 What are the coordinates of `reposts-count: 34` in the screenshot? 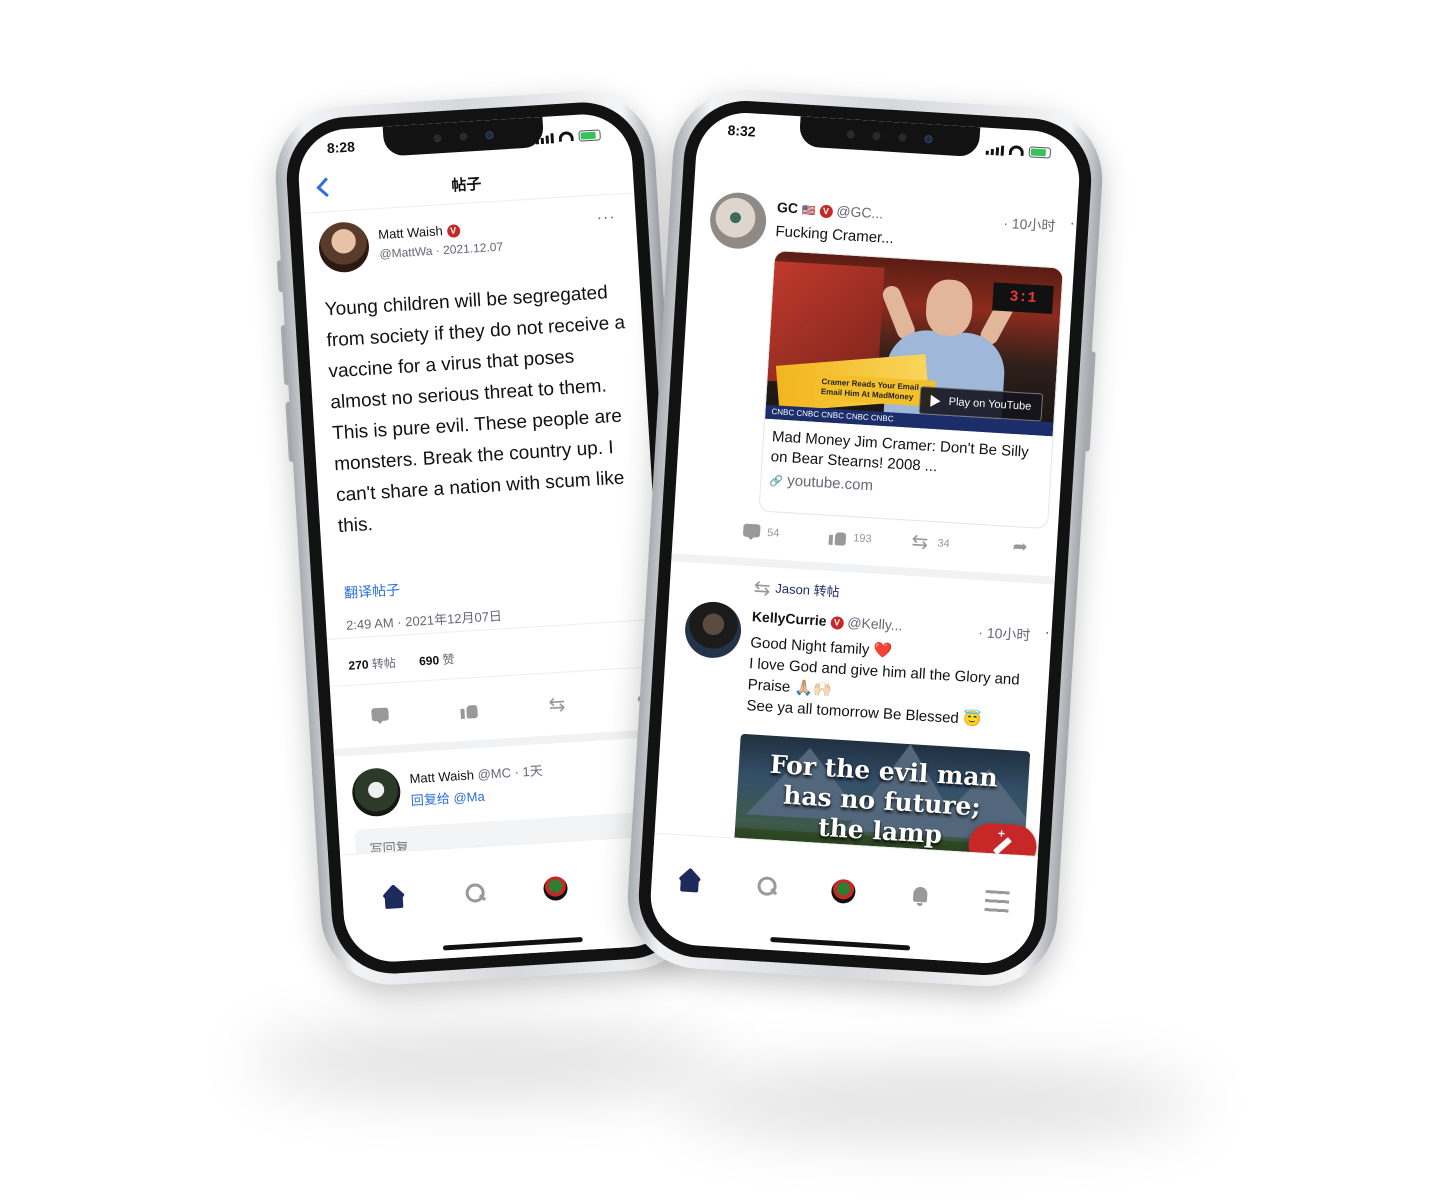 It's located at (944, 544).